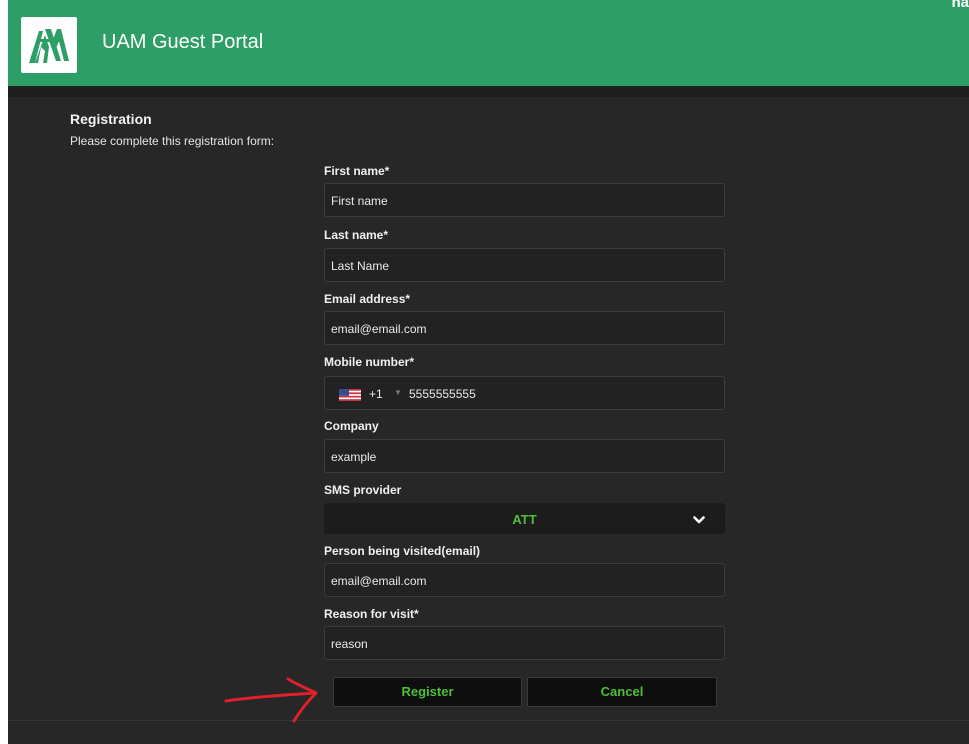 Image resolution: width=969 pixels, height=744 pixels. I want to click on sms-provider-label: SMS provider, so click(363, 490).